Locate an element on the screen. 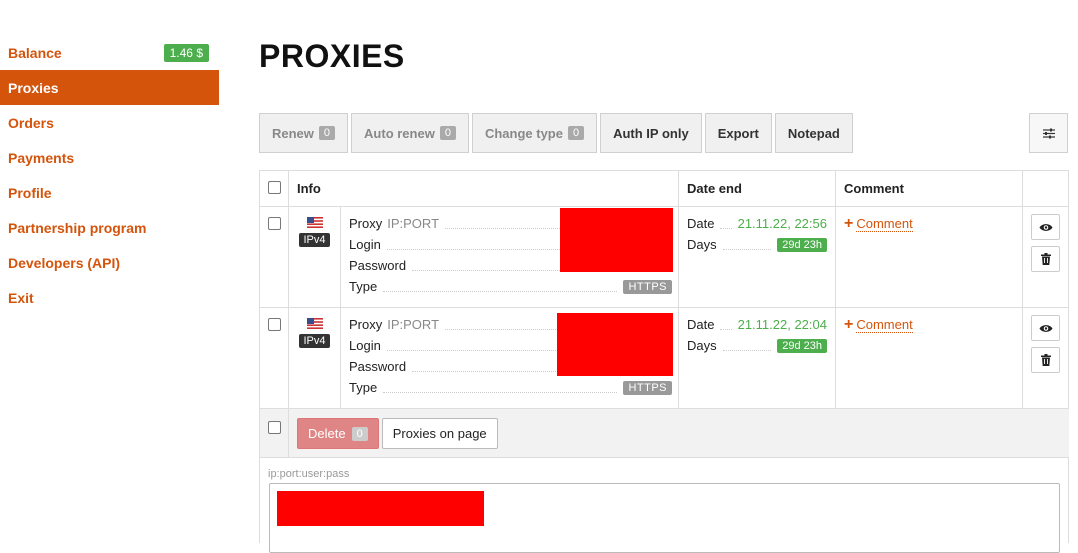 This screenshot has width=1078, height=553. export-format-label: ip:port:user:pass is located at coordinates (309, 474).